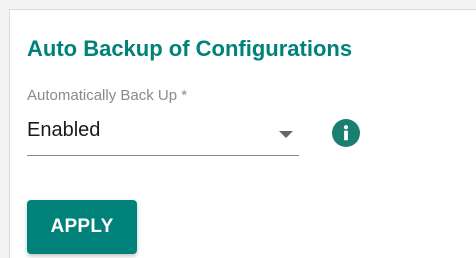 The width and height of the screenshot is (476, 258). I want to click on auto-backup-select: Enabled, so click(163, 135).